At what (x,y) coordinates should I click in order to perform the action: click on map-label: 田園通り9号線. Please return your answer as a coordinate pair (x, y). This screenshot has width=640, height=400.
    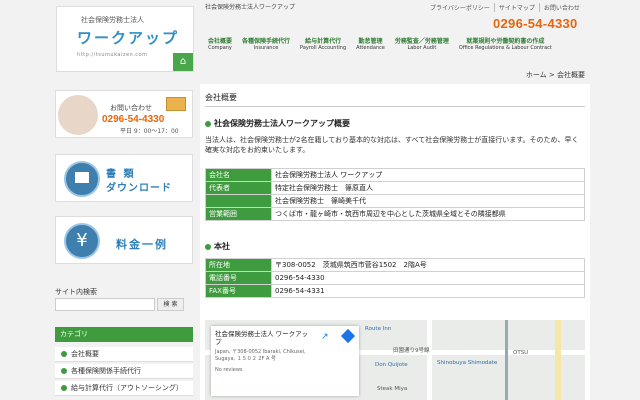
    Looking at the image, I should click on (411, 351).